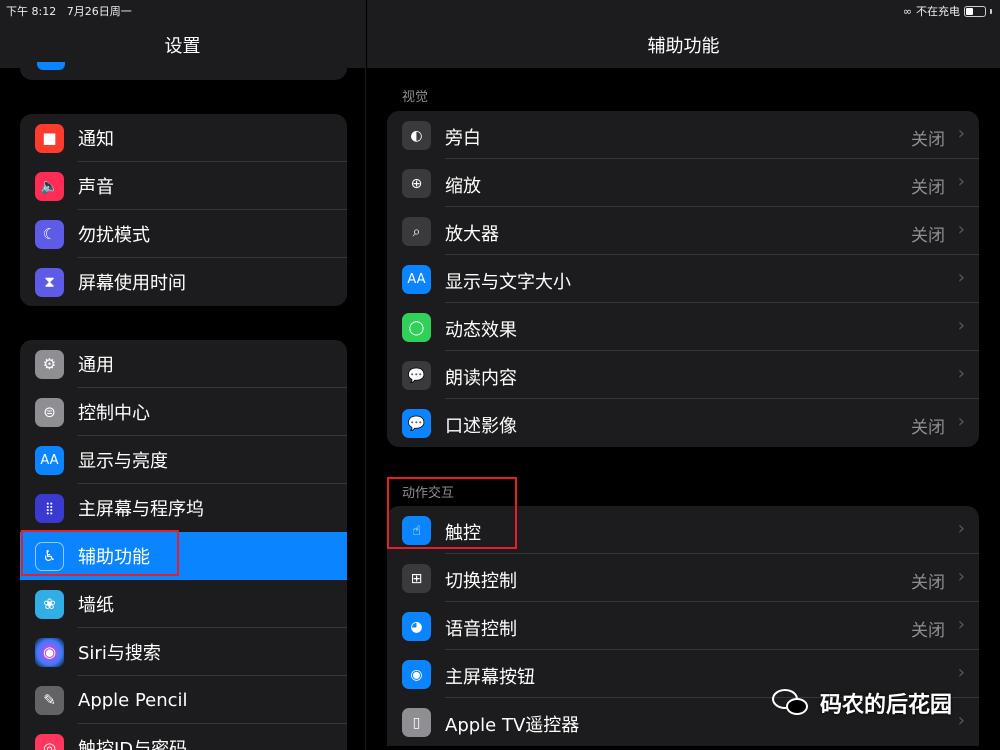 The width and height of the screenshot is (1000, 750). I want to click on home-grid-icon: ⣿, so click(49, 508).